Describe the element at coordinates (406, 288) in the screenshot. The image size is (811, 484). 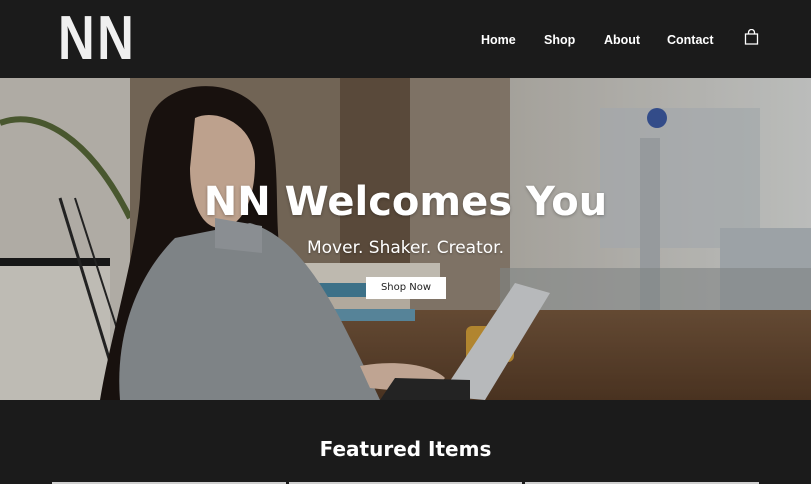
I see `shop-now-button: Shop Now` at that location.